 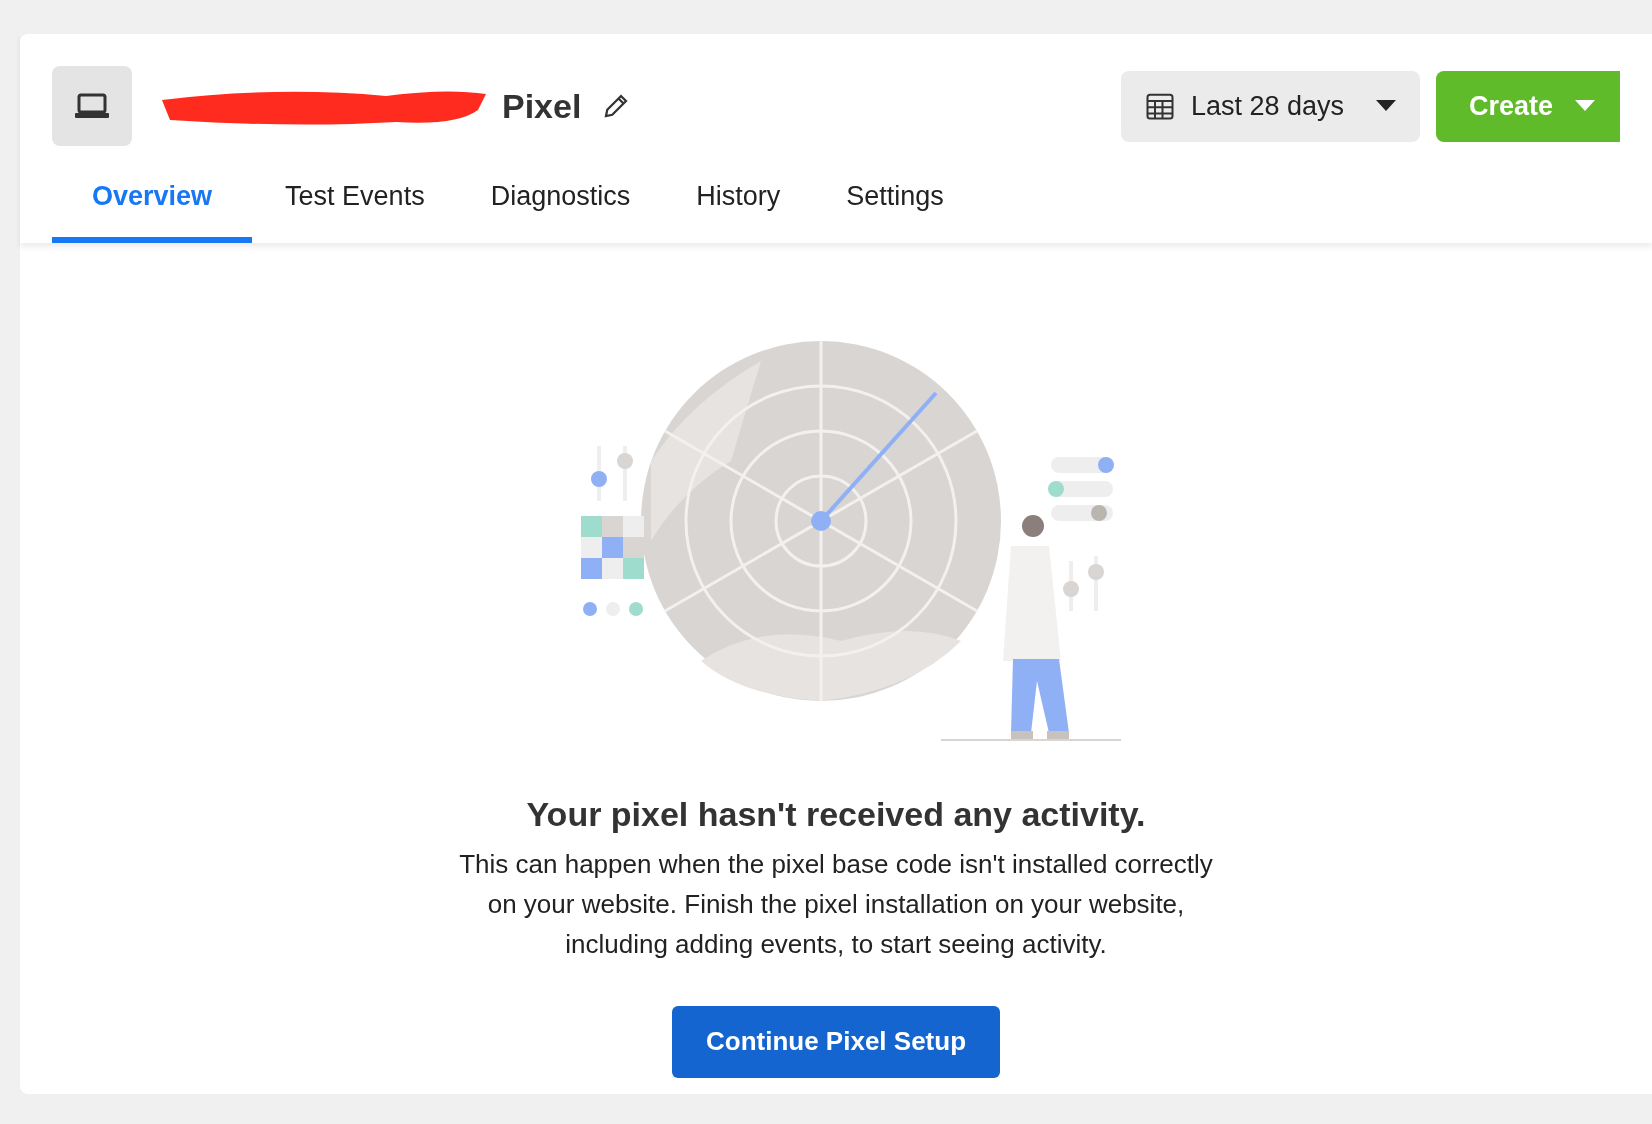 I want to click on tab: Test Events, so click(x=355, y=203).